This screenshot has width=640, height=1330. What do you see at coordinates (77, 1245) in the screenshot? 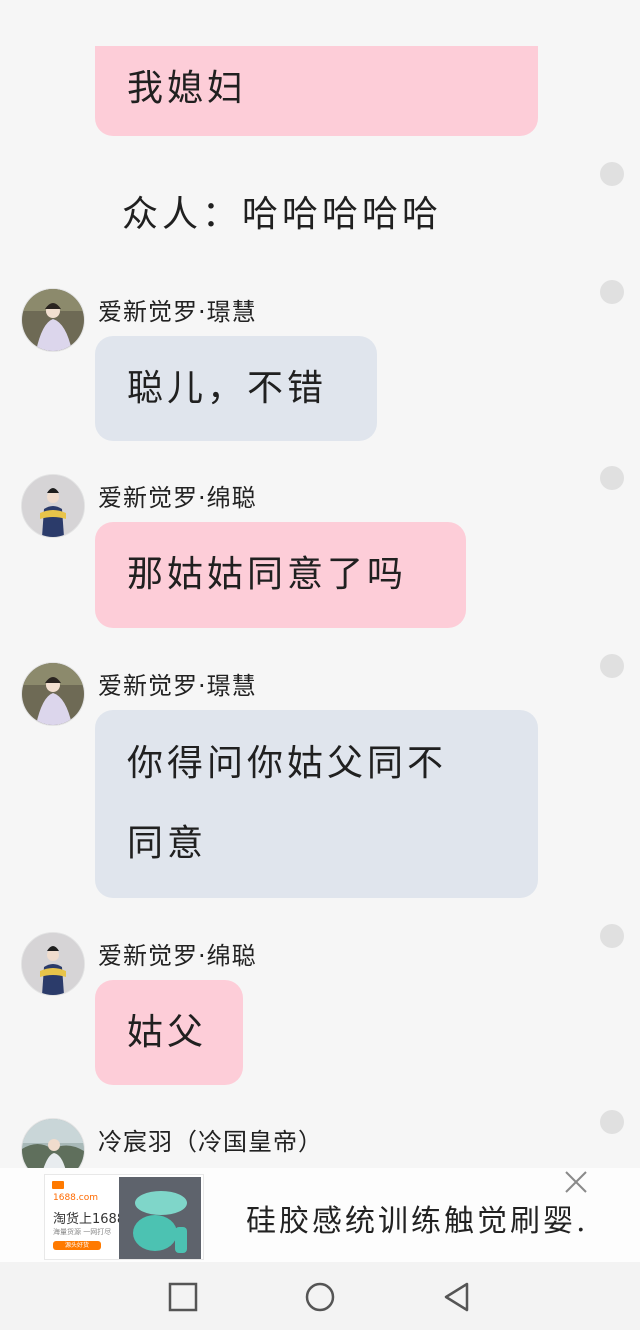
I see `ad-cta-button: 源头好货` at bounding box center [77, 1245].